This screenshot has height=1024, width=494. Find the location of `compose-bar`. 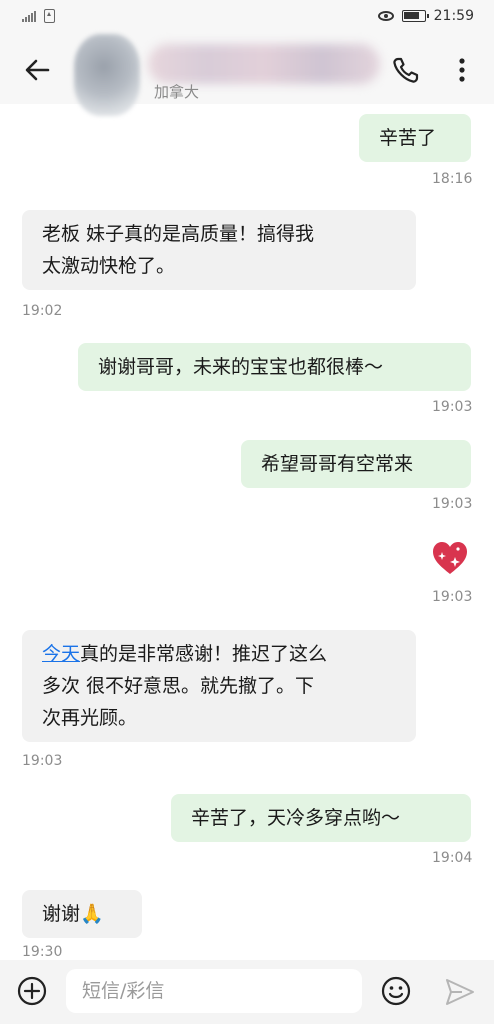

compose-bar is located at coordinates (247, 992).